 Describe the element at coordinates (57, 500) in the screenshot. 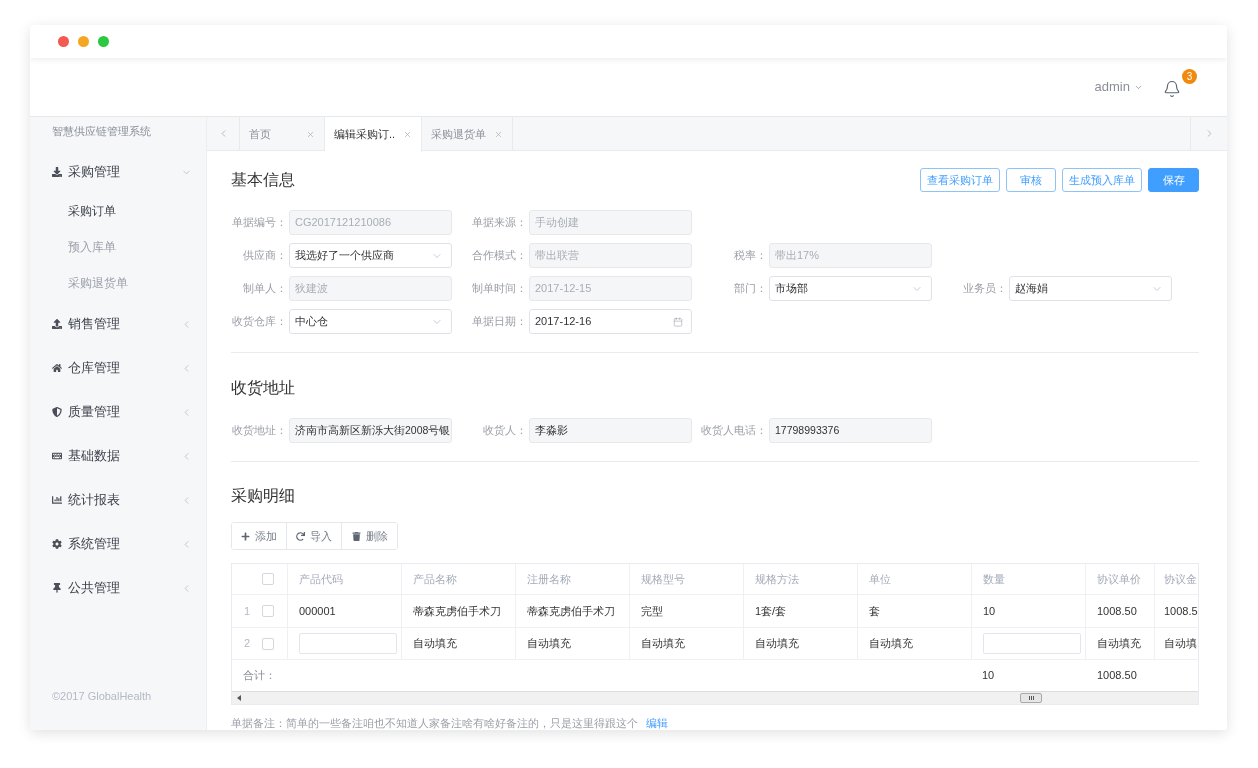

I see `bar-chart-icon` at that location.